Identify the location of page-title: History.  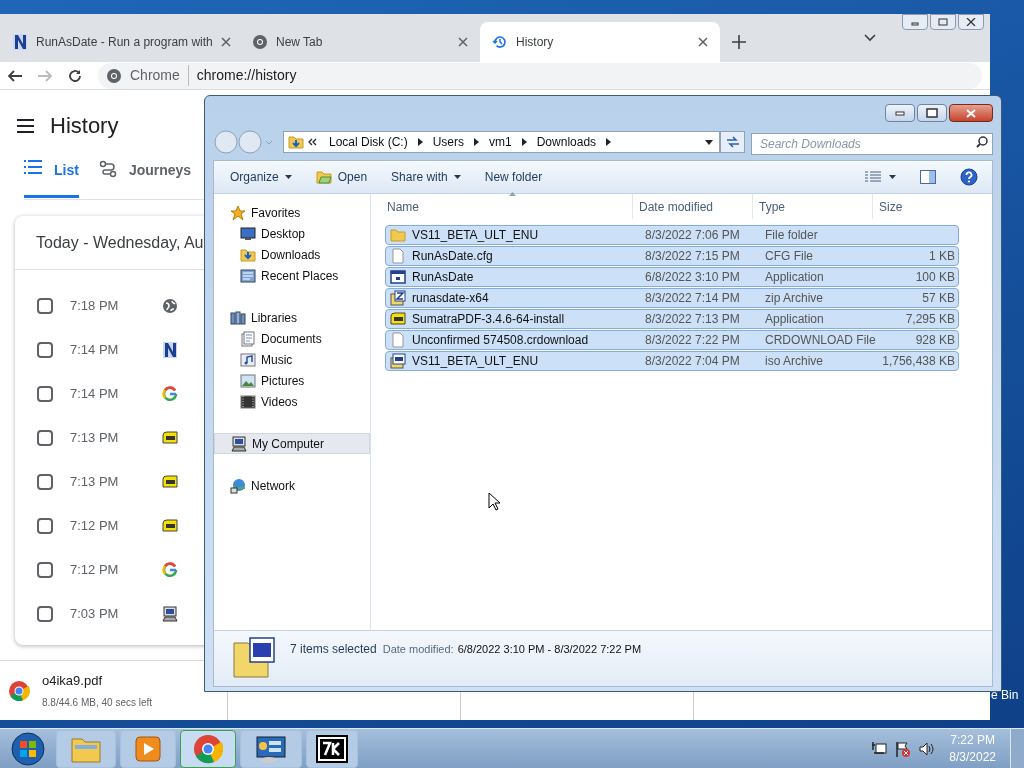
(84, 126).